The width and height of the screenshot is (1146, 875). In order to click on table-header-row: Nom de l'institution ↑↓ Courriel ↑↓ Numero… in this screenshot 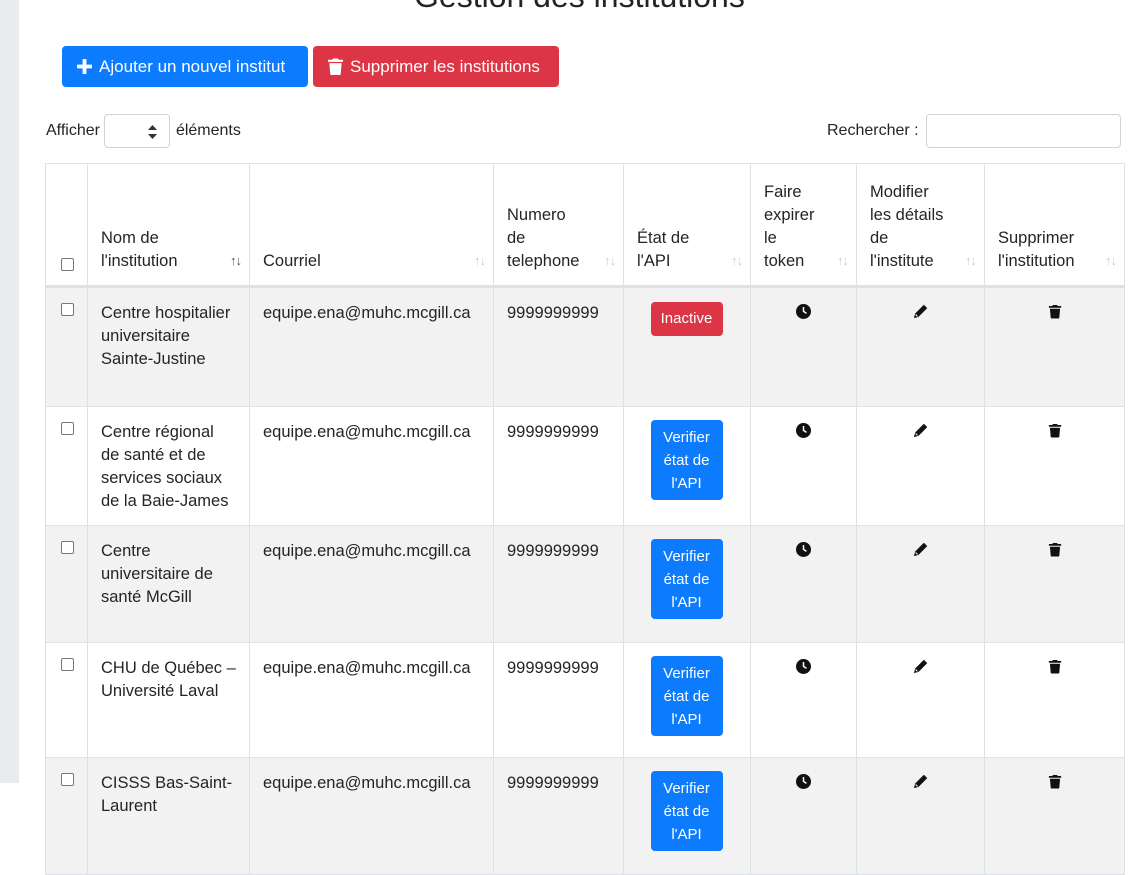, I will do `click(585, 225)`.